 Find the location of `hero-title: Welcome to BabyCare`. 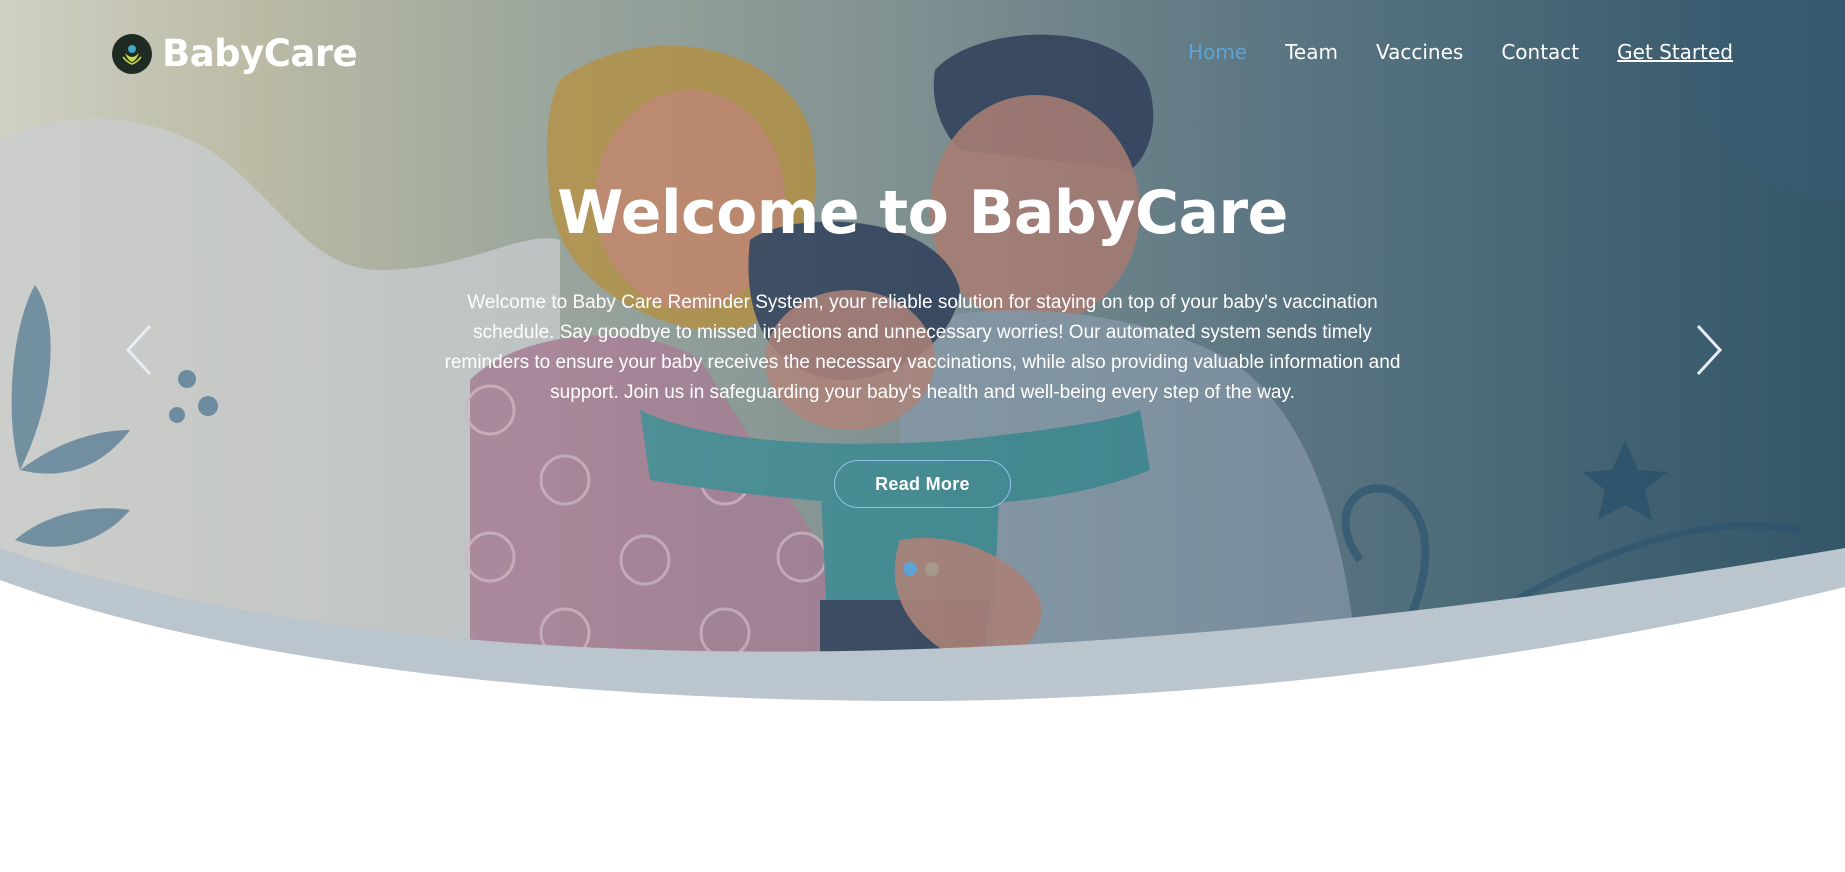

hero-title: Welcome to BabyCare is located at coordinates (922, 213).